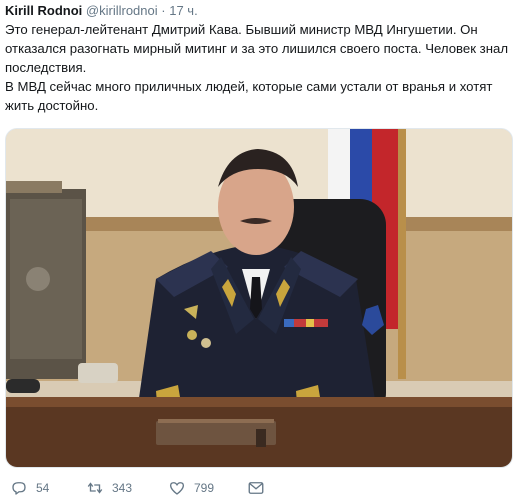 The image size is (517, 503). Describe the element at coordinates (95, 487) in the screenshot. I see `retweet-icon` at that location.